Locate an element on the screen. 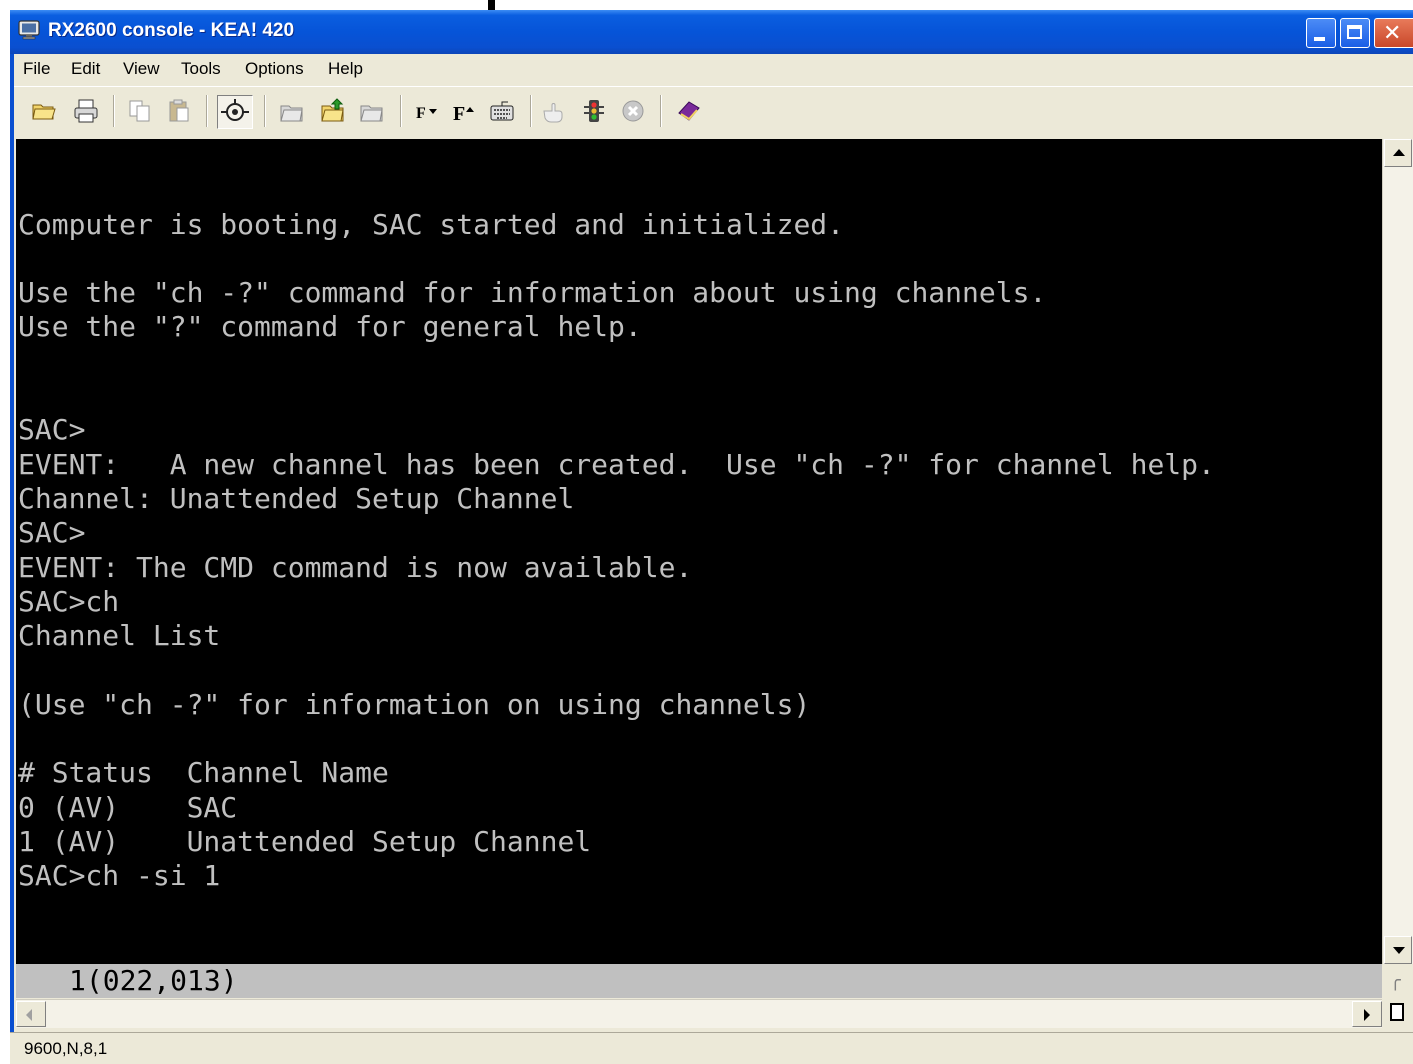 This screenshot has width=1413, height=1064. desktop-edge is located at coordinates (706, 6).